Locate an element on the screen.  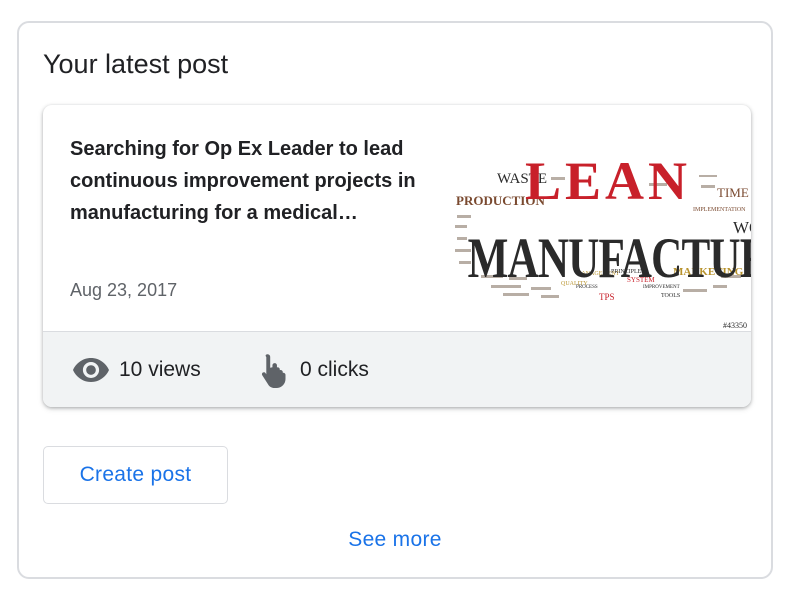
image-watermark: #43350 is located at coordinates (735, 325).